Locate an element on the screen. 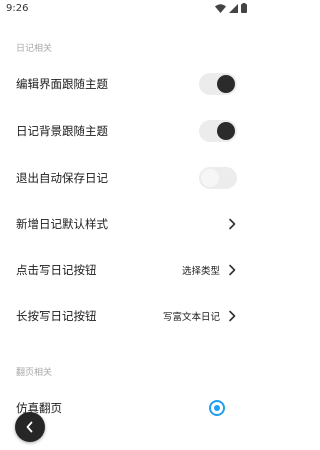 The height and width of the screenshot is (450, 320). setting-label: 编辑界面跟随主题 is located at coordinates (62, 84).